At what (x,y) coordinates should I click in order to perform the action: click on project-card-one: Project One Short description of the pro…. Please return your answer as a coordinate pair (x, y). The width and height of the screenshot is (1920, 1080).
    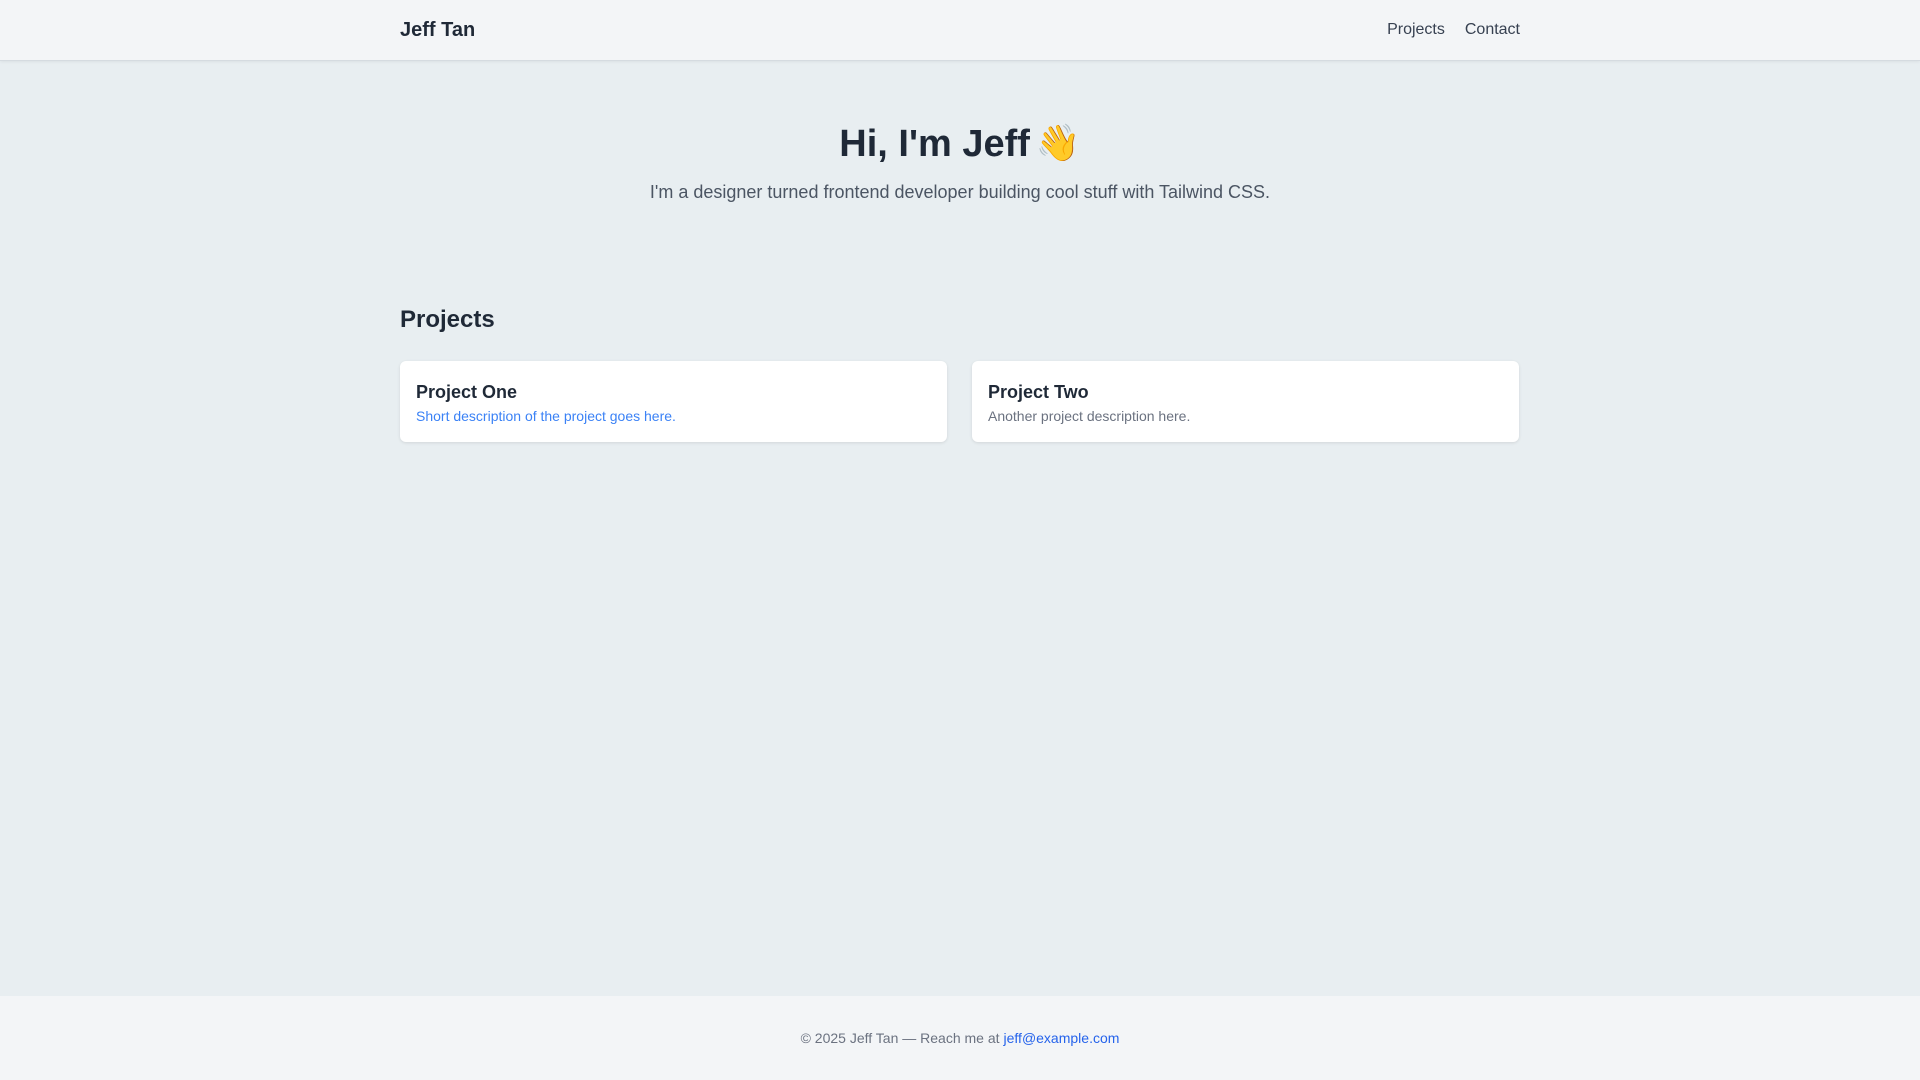
    Looking at the image, I should click on (673, 401).